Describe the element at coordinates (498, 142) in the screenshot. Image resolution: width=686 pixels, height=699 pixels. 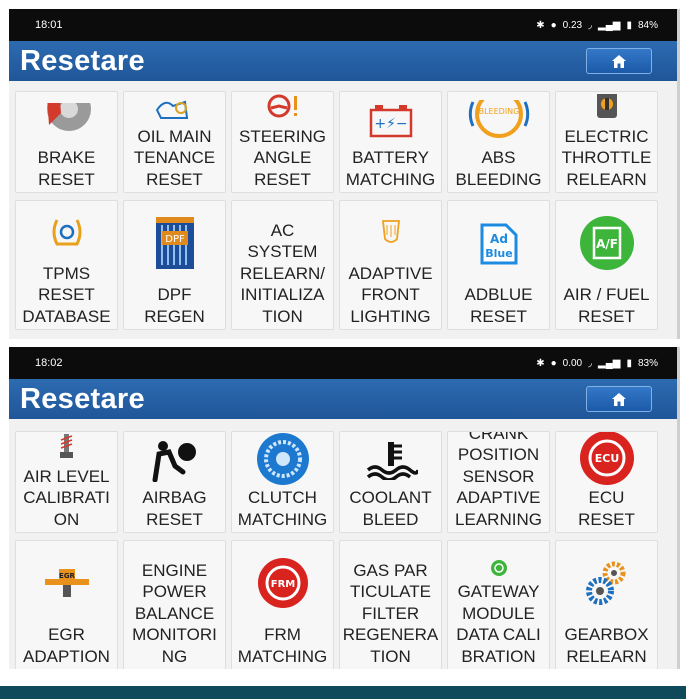
I see `tile-abs-bleeding: BLEEDING ABS BLEEDING` at that location.